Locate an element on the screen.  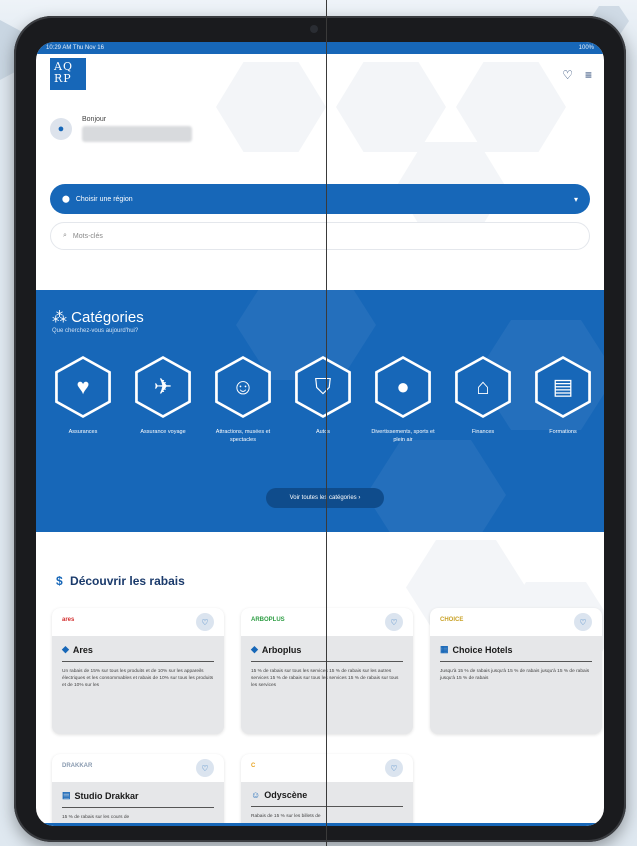
category-hexagon: ✈ is located at coordinates (163, 387).